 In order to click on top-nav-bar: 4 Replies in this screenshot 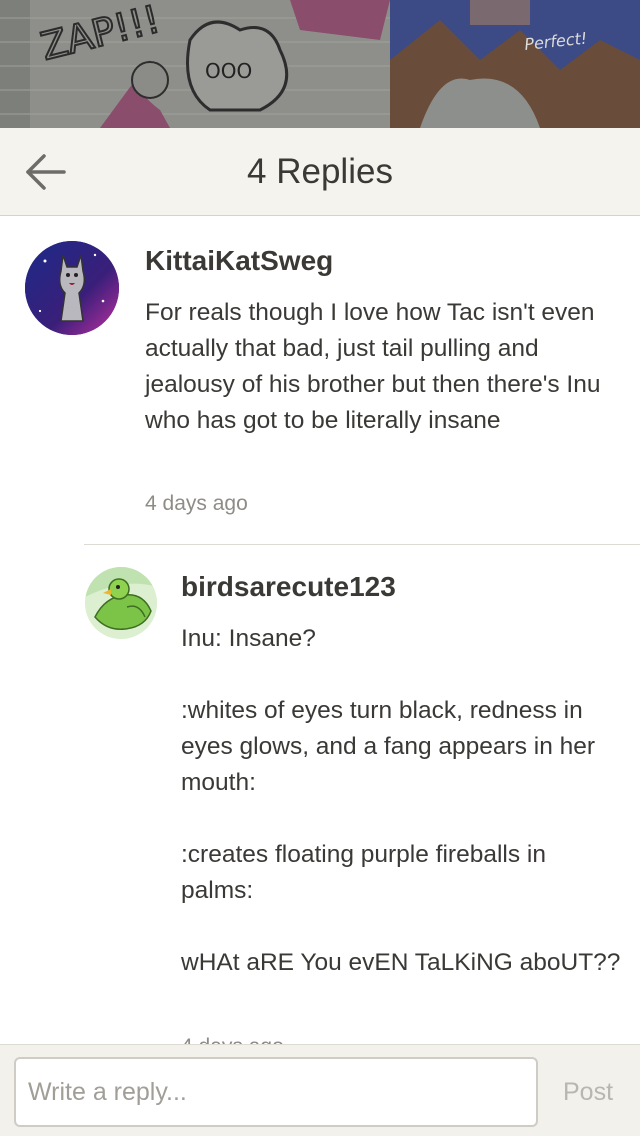, I will do `click(320, 172)`.